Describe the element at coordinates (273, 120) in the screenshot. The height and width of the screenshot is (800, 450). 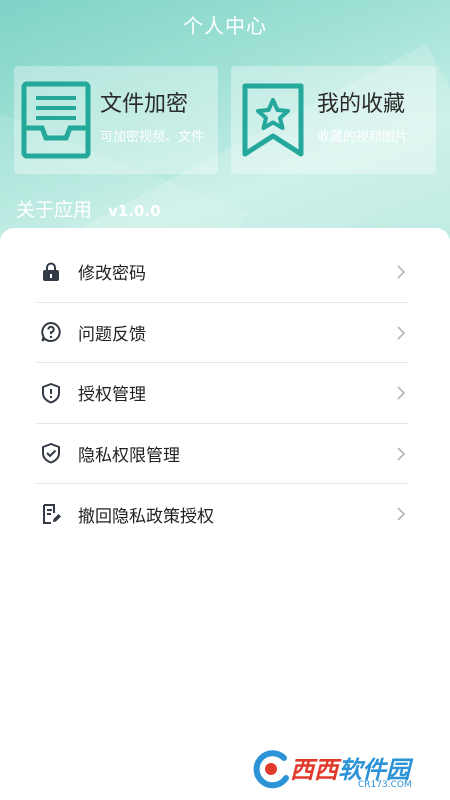
I see `bookmark-star-icon` at that location.